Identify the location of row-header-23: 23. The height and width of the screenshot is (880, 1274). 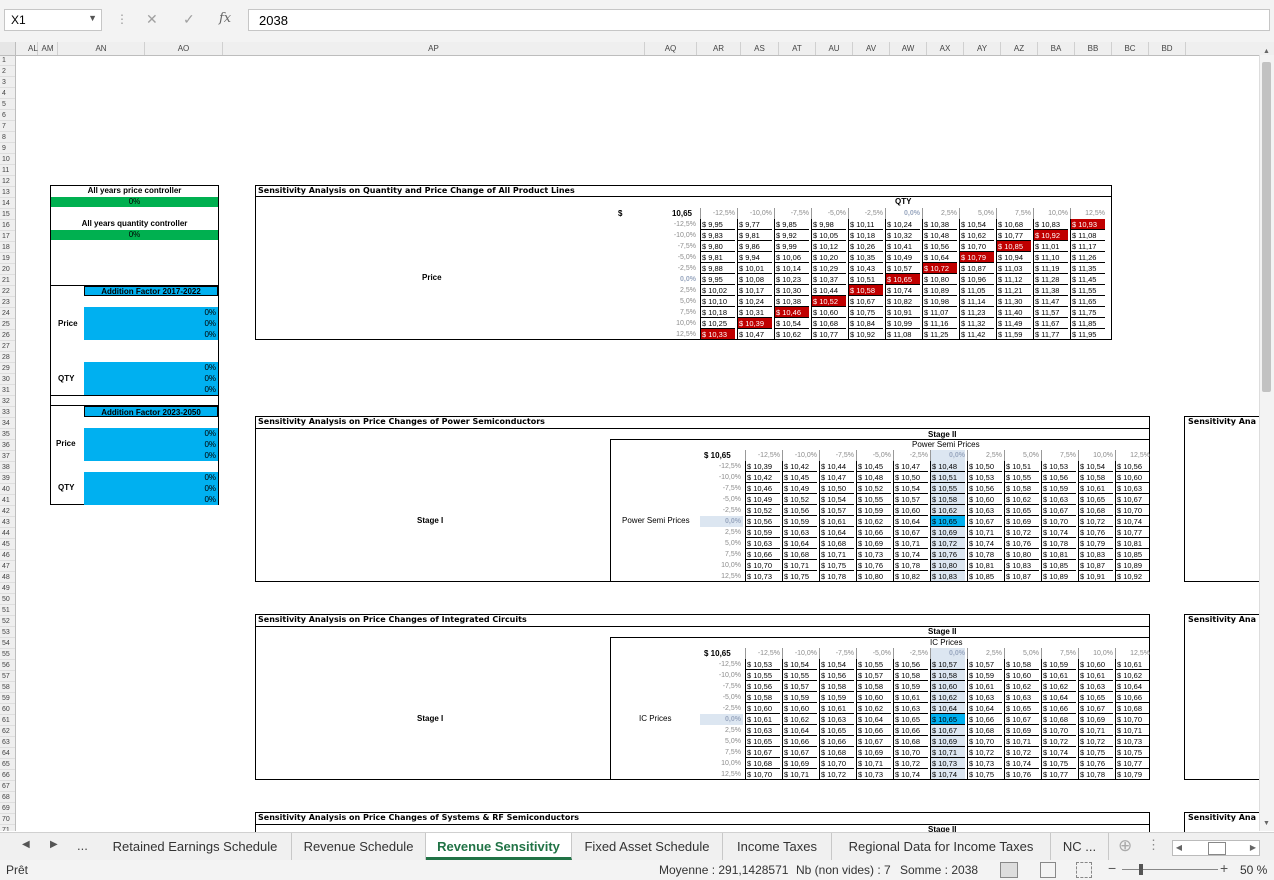
(7, 302).